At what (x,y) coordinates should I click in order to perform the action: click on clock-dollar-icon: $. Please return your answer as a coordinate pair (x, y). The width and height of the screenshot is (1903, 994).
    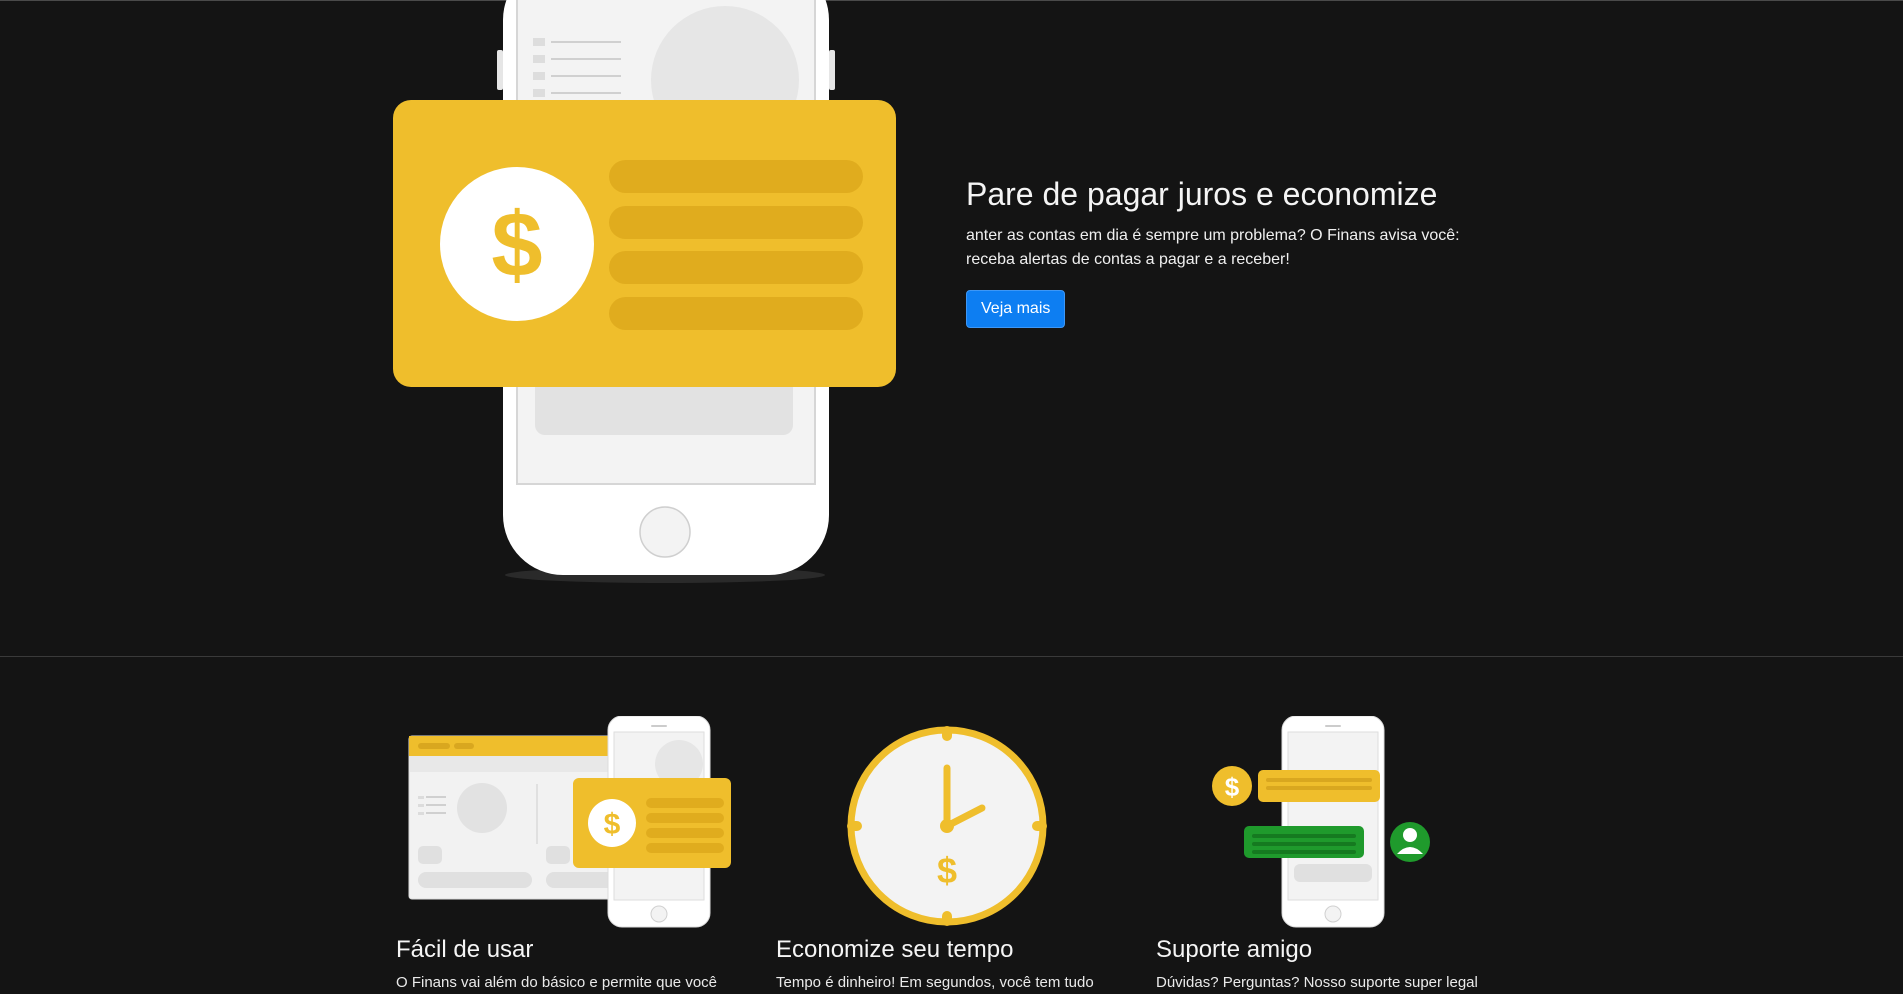
    Looking at the image, I should click on (956, 824).